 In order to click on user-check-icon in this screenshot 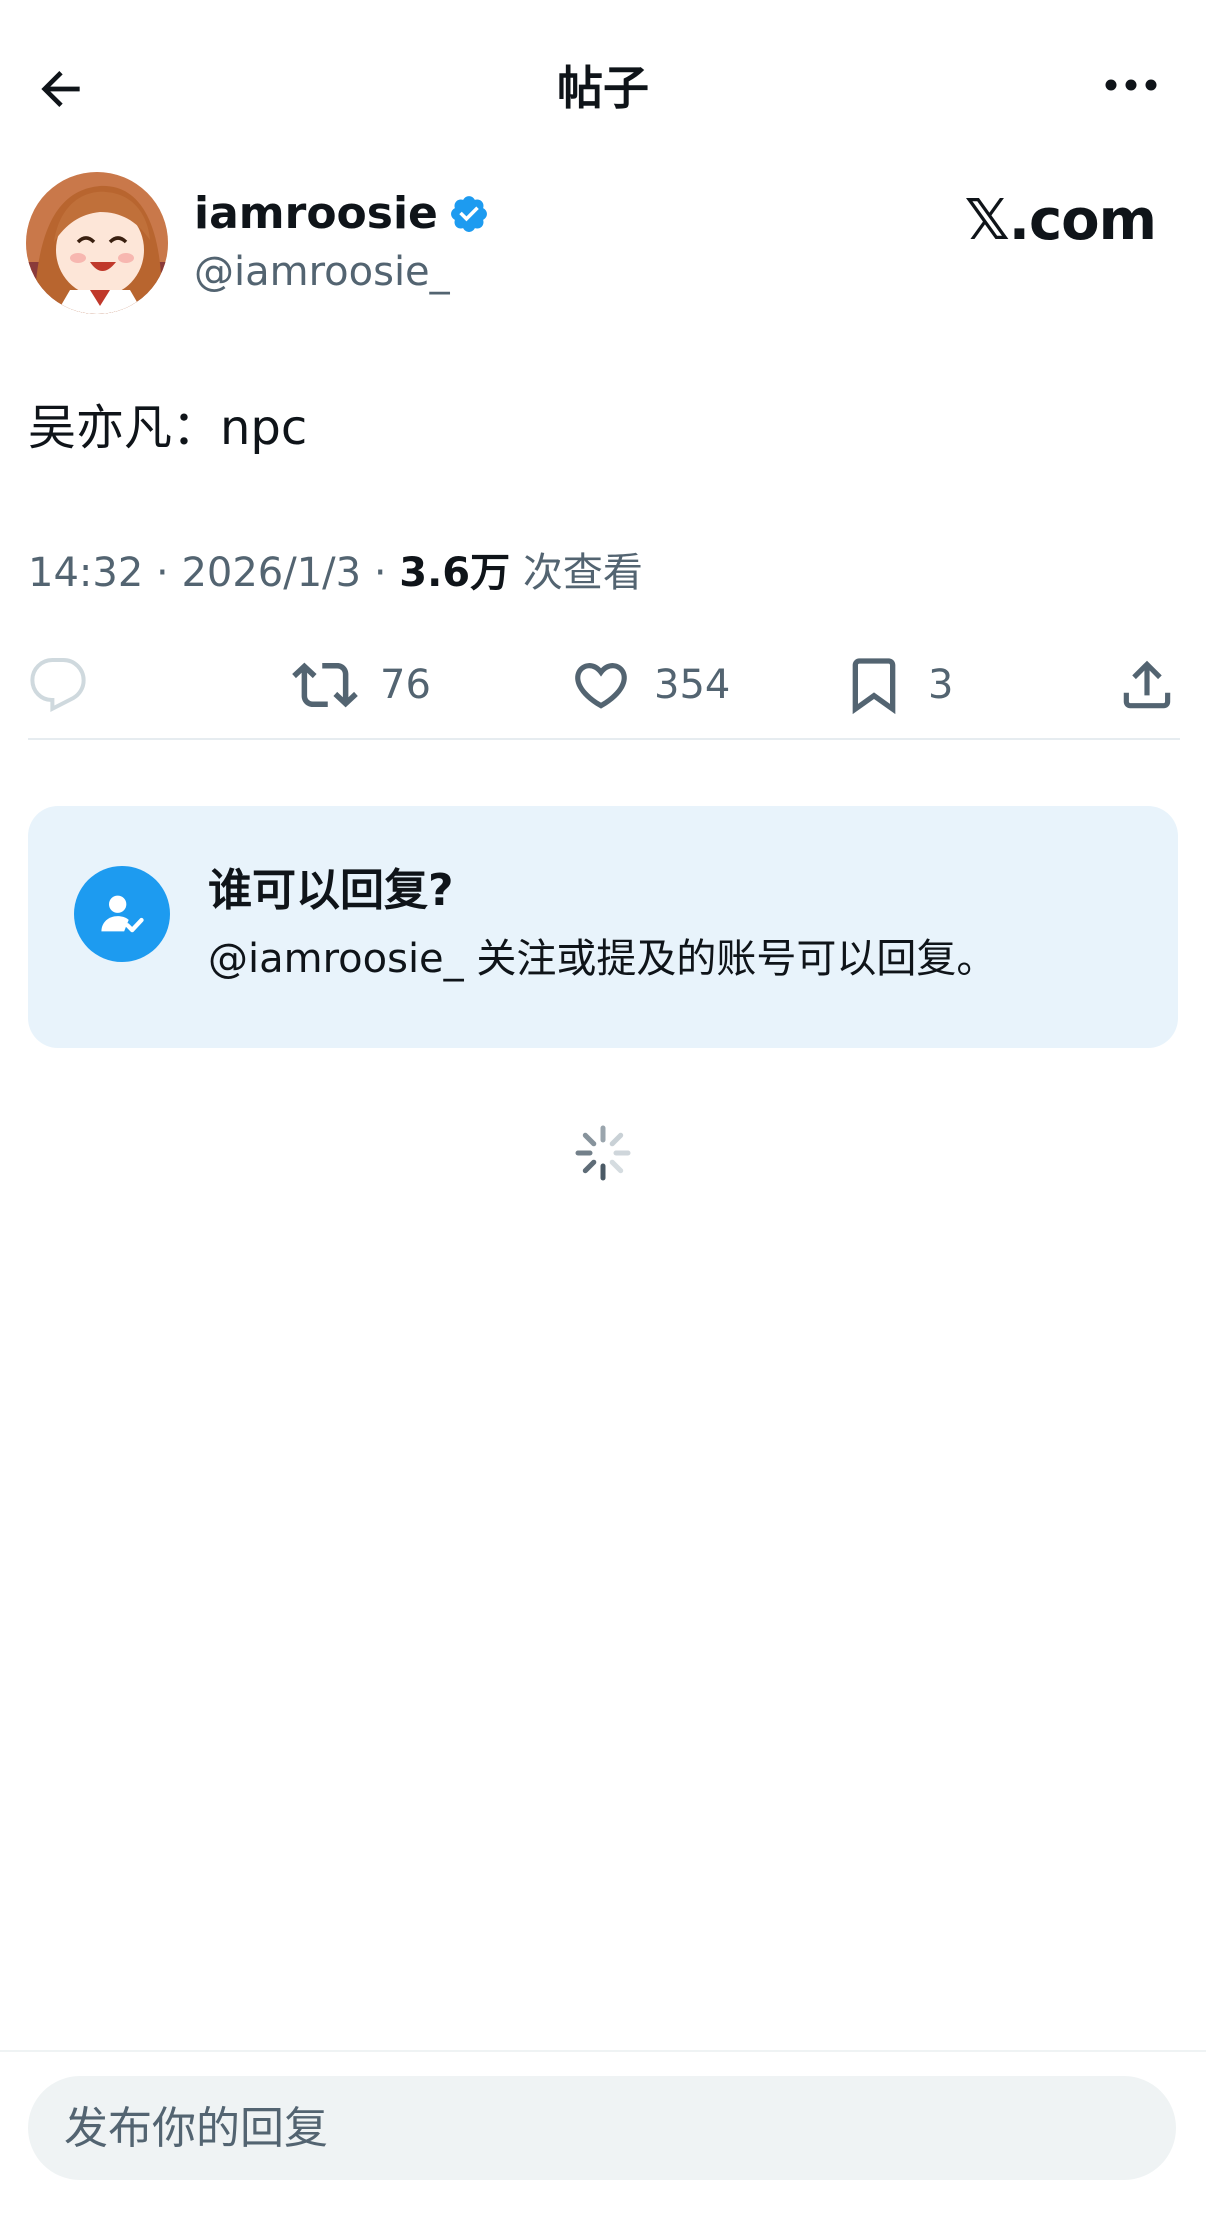, I will do `click(122, 914)`.